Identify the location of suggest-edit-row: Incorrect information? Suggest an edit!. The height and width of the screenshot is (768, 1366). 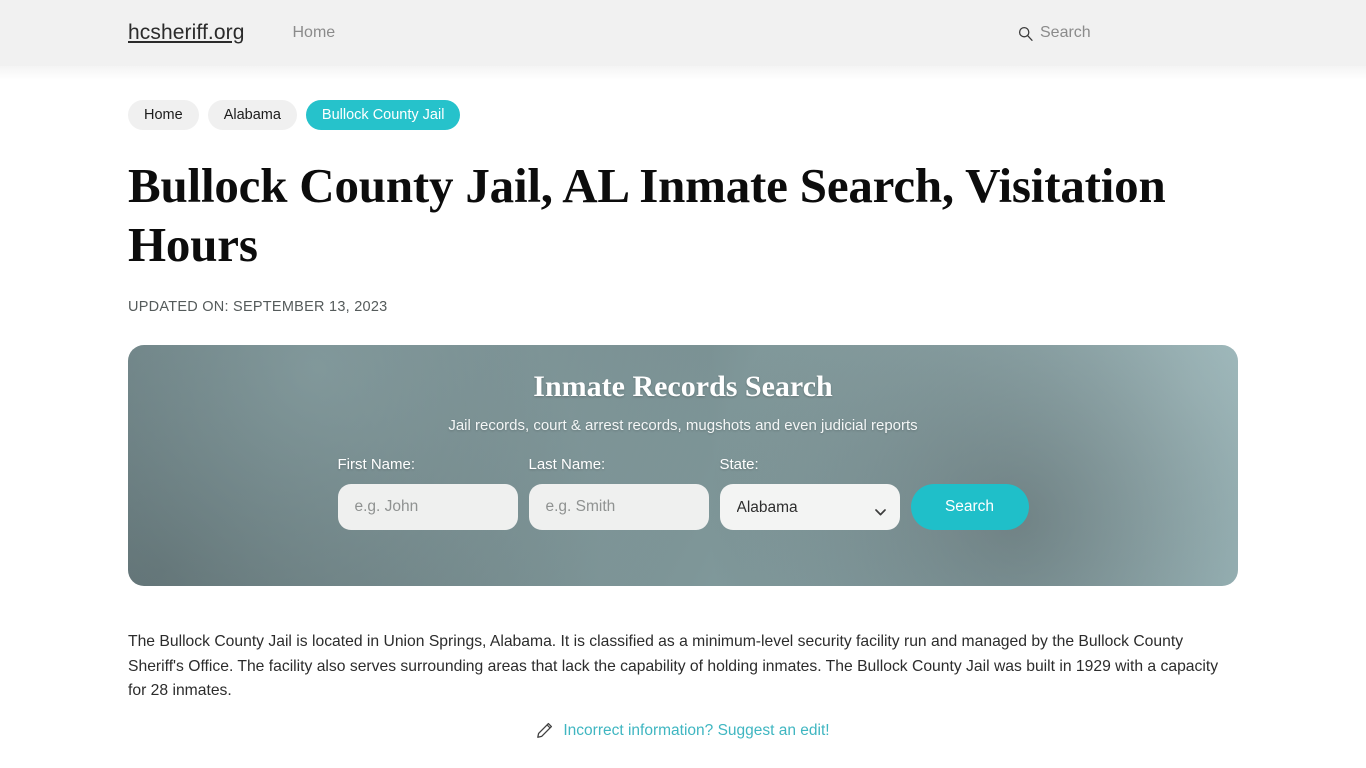
(683, 731).